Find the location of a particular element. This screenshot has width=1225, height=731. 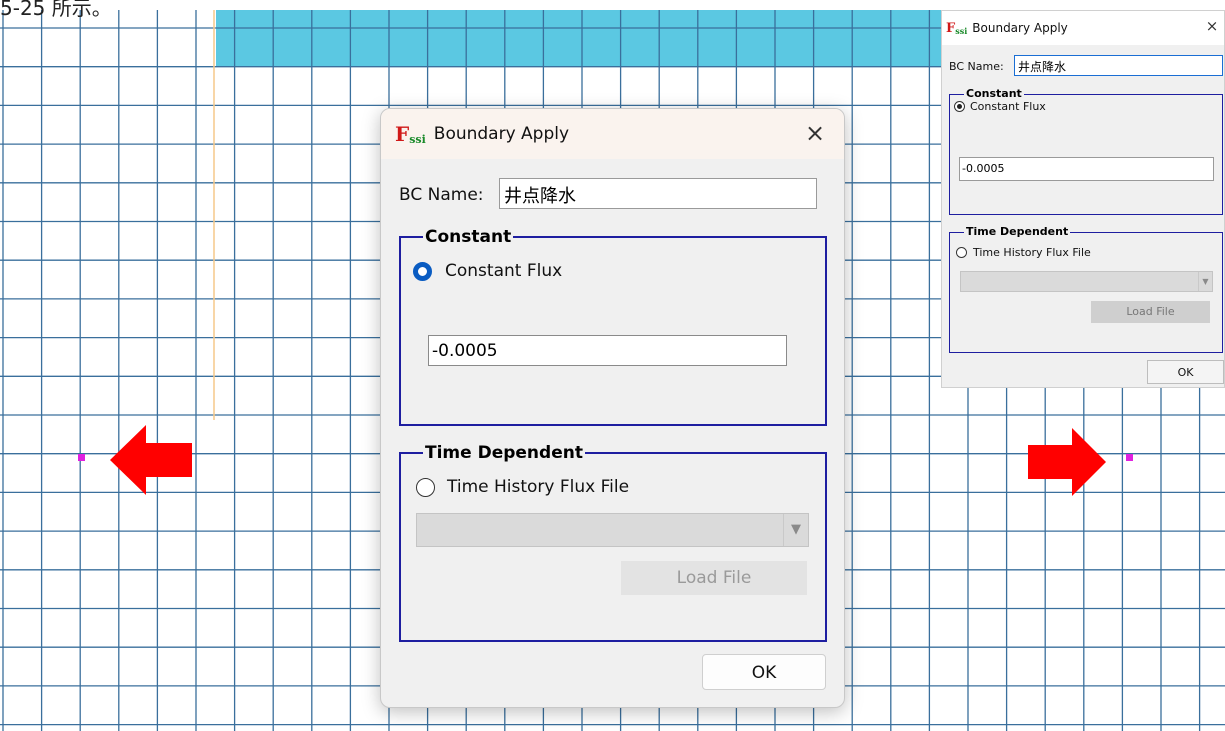

radio-dot is located at coordinates (959, 106).